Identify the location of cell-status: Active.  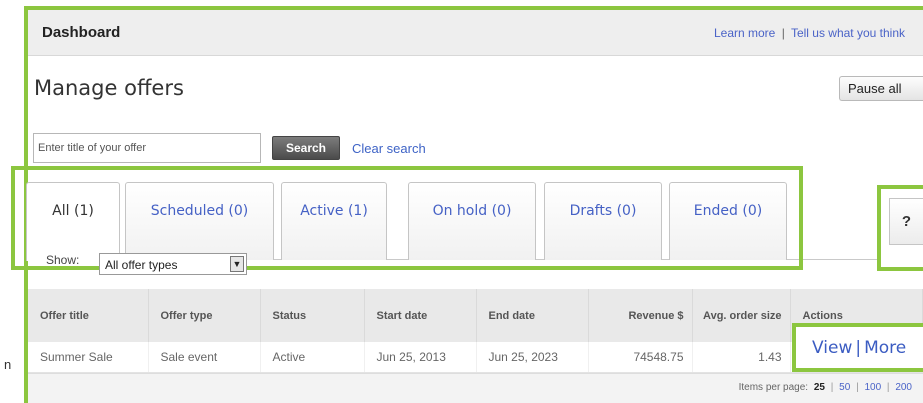
(312, 357).